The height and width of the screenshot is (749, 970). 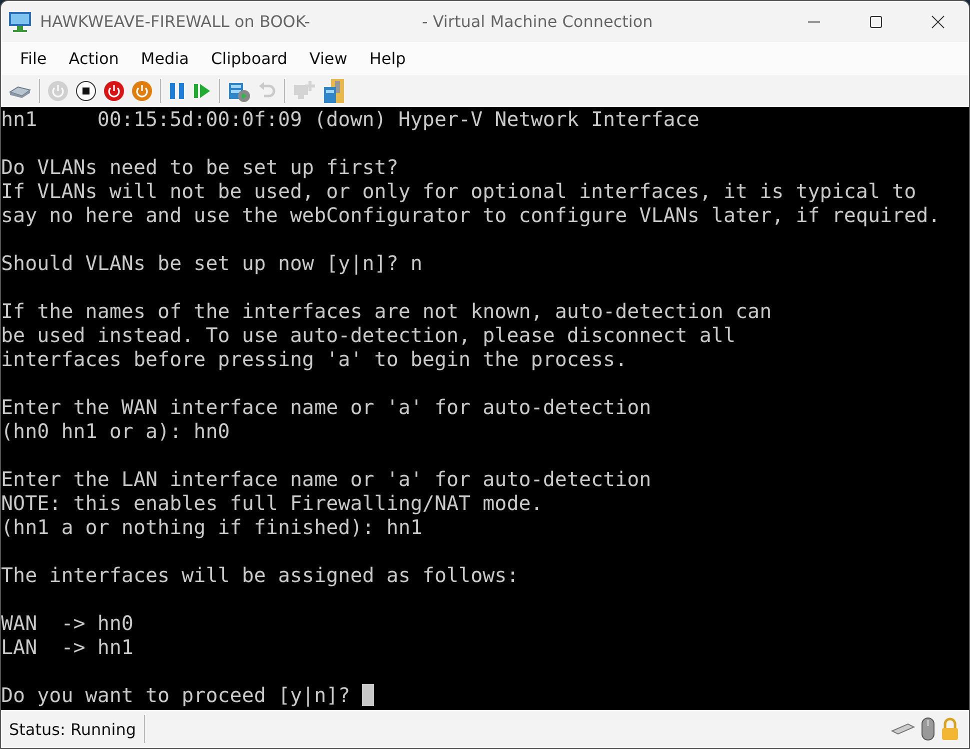 What do you see at coordinates (177, 91) in the screenshot?
I see `pause-icon` at bounding box center [177, 91].